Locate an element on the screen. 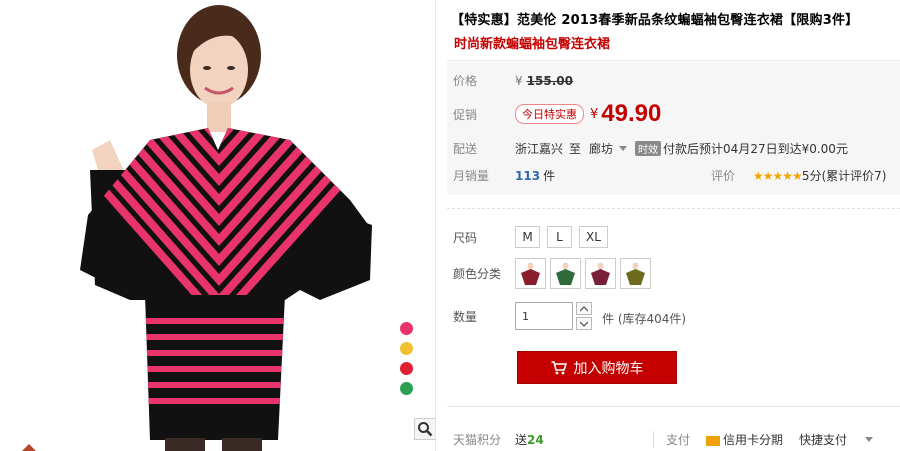  promo-currency-symbol: ¥ is located at coordinates (594, 114).